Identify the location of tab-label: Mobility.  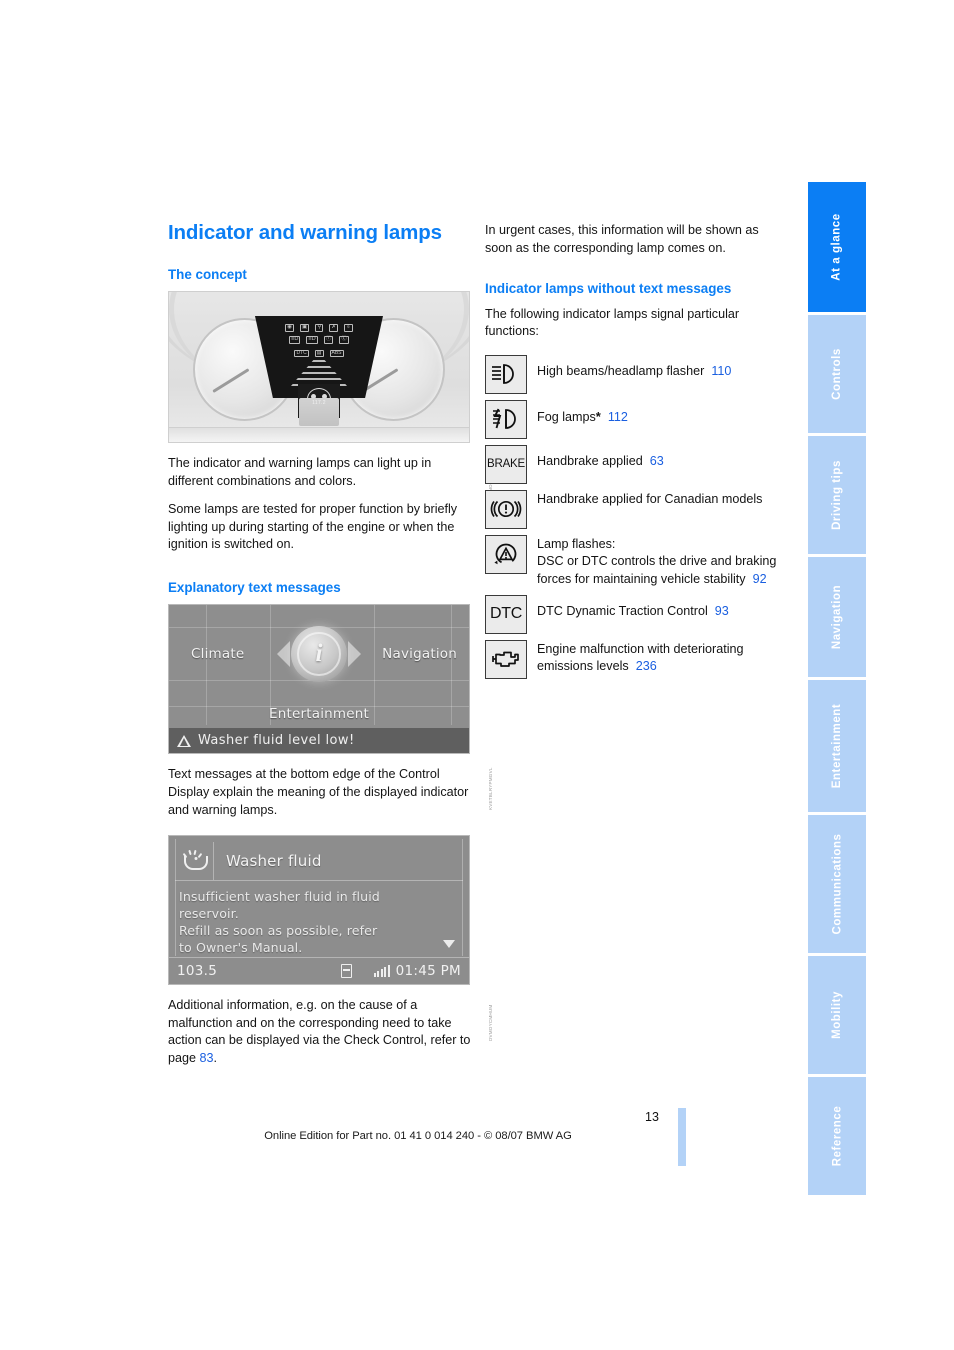
(837, 1015).